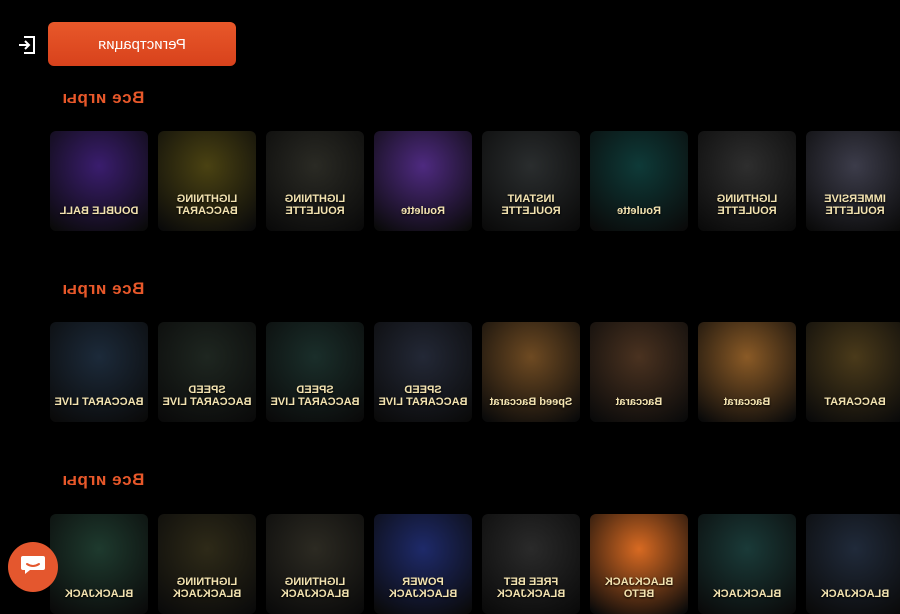  I want to click on game-tile: BACCARAT LIVE, so click(99, 372).